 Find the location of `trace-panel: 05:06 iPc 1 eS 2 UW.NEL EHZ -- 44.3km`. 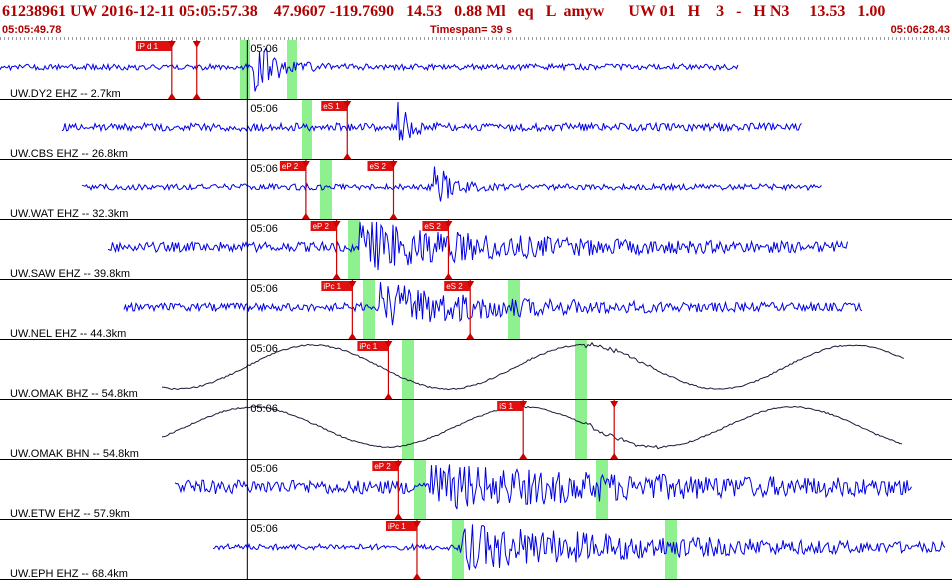

trace-panel: 05:06 iPc 1 eS 2 UW.NEL EHZ -- 44.3km is located at coordinates (476, 310).